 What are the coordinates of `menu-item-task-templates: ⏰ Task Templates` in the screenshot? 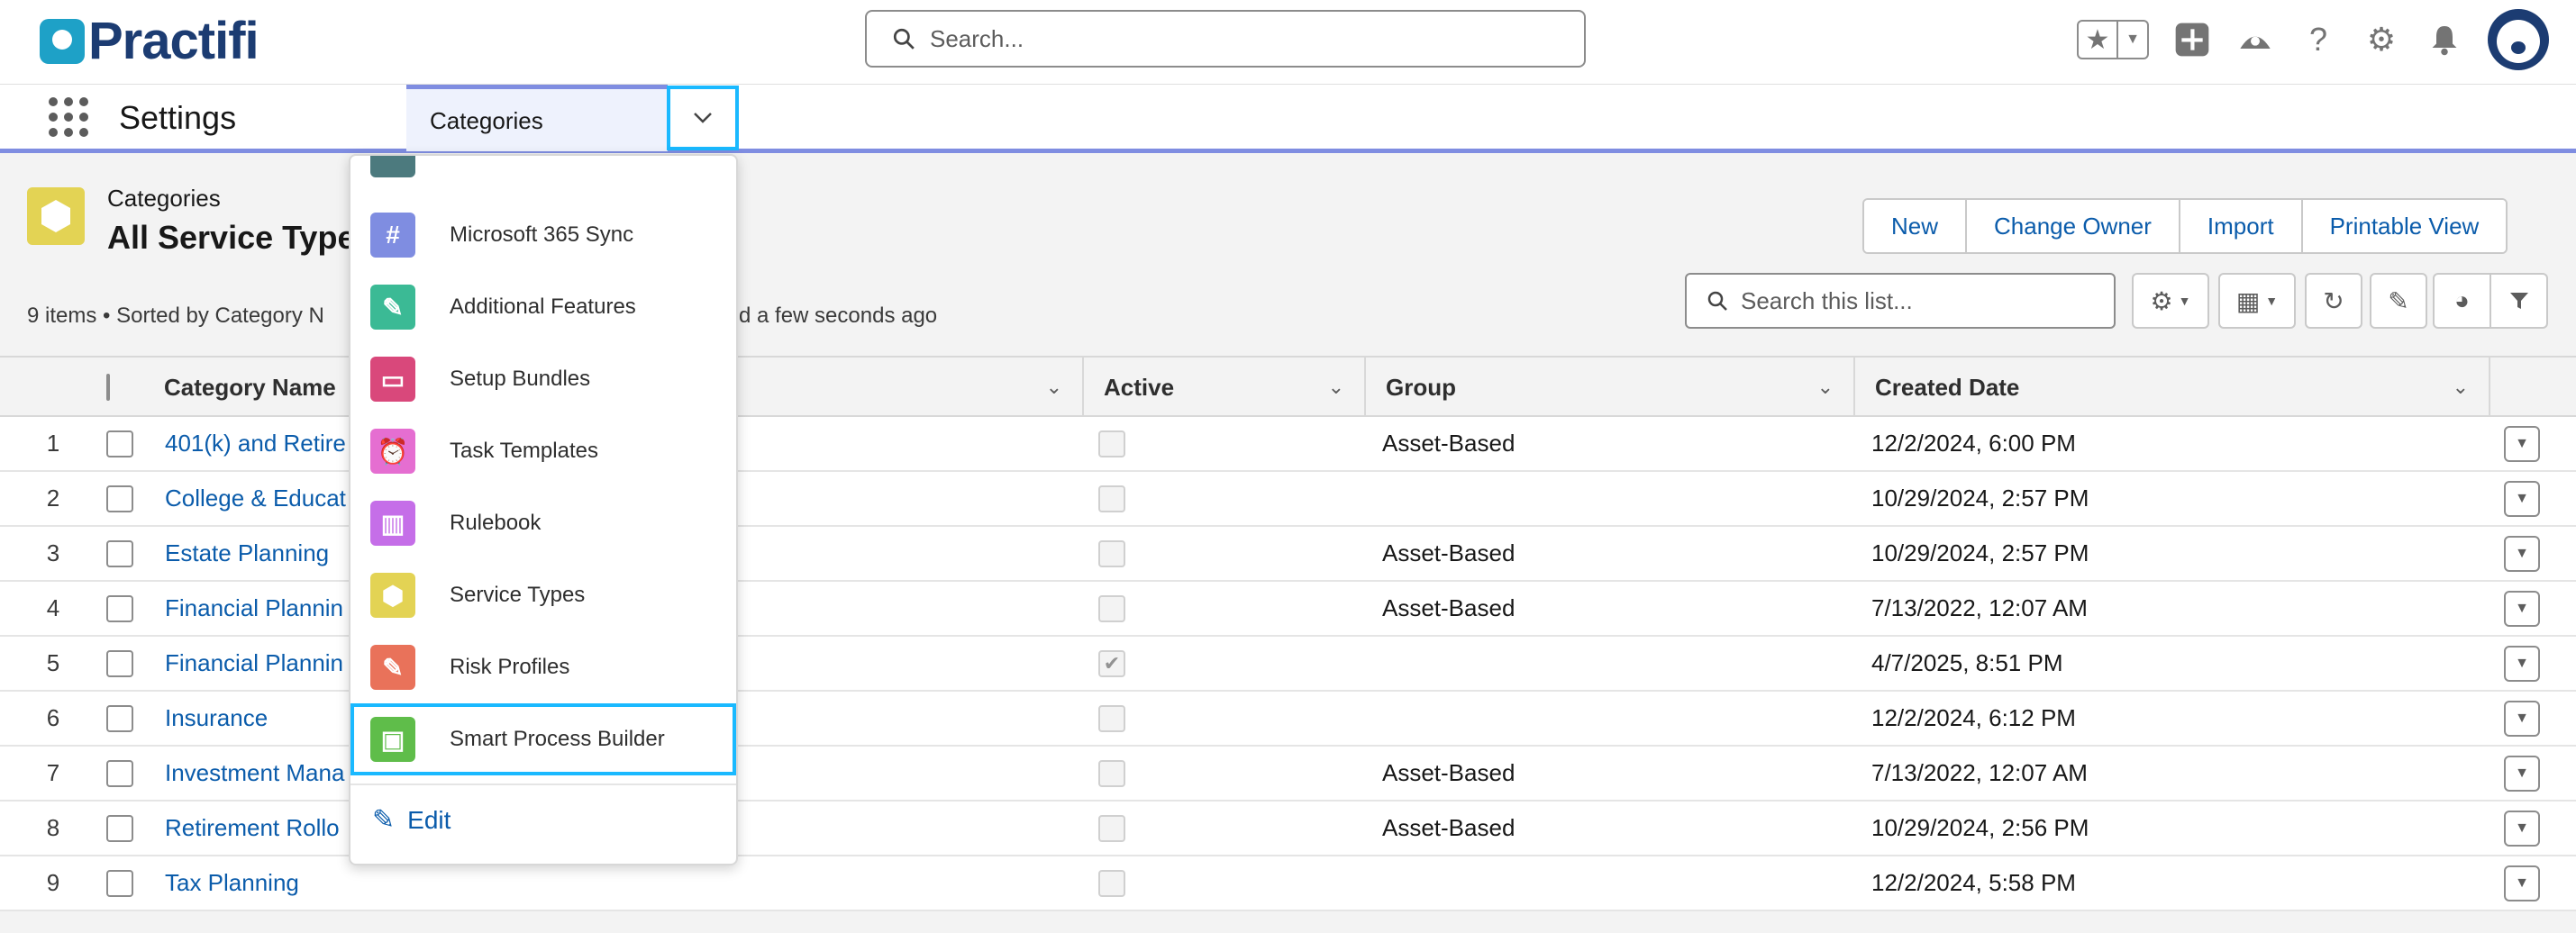 It's located at (543, 451).